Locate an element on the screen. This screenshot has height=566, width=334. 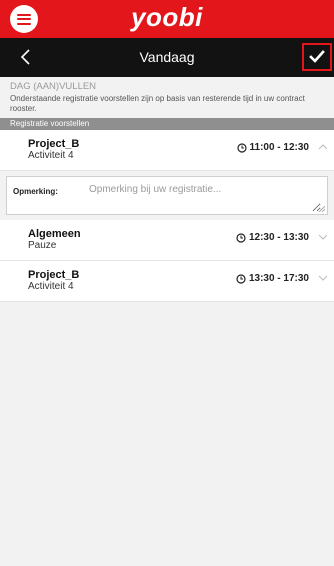
app-logo: yoobi is located at coordinates (167, 17).